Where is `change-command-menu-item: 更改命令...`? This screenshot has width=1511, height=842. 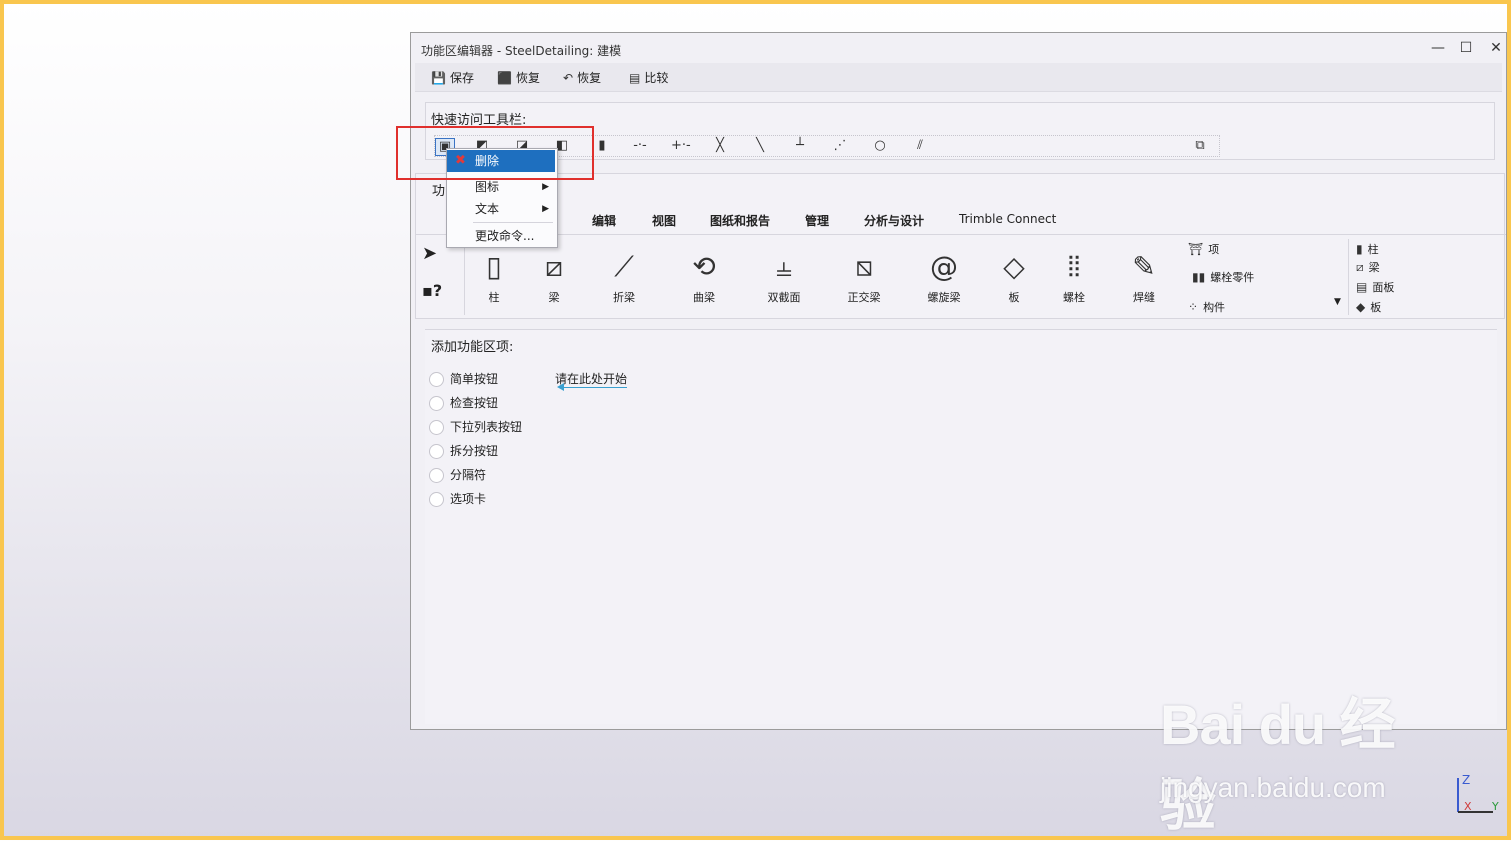 change-command-menu-item: 更改命令... is located at coordinates (501, 236).